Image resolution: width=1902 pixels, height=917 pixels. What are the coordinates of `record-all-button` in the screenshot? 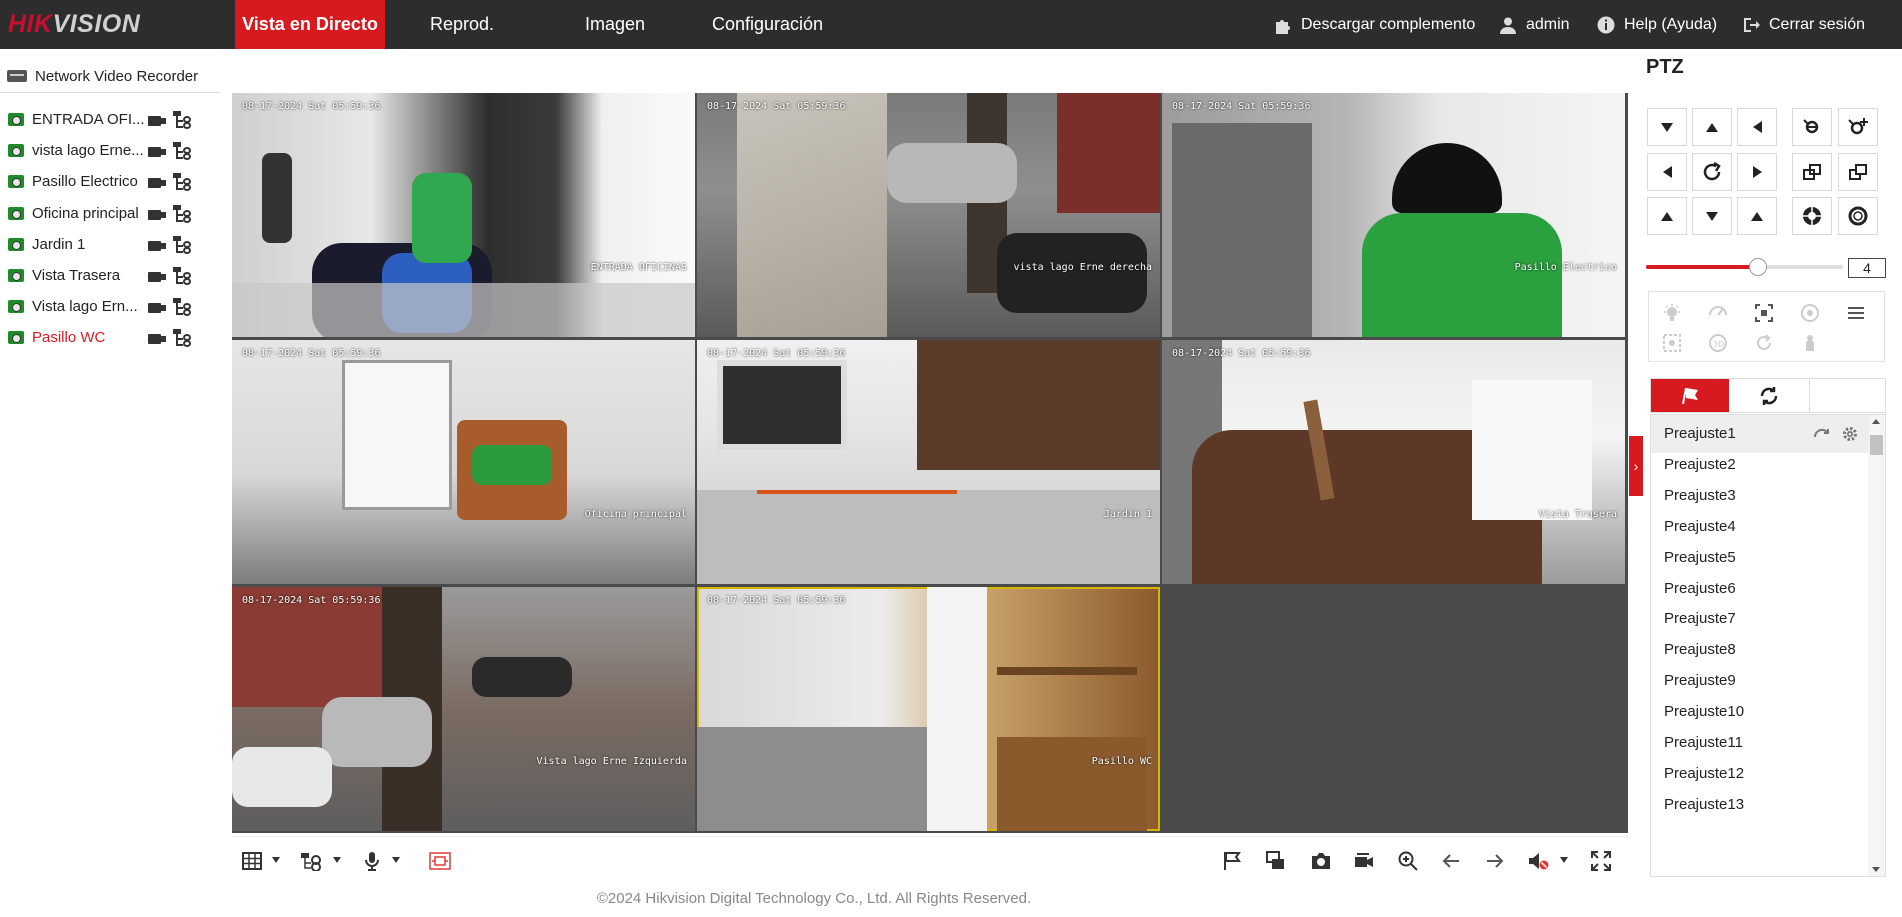 It's located at (1364, 861).